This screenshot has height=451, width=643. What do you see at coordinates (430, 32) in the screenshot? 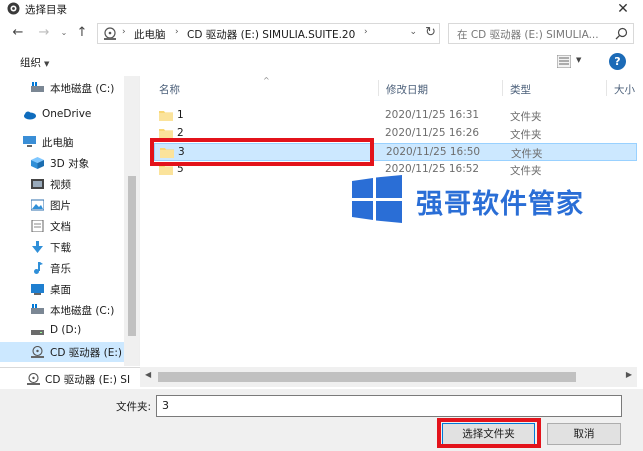
I see `refresh-icon: ↻` at bounding box center [430, 32].